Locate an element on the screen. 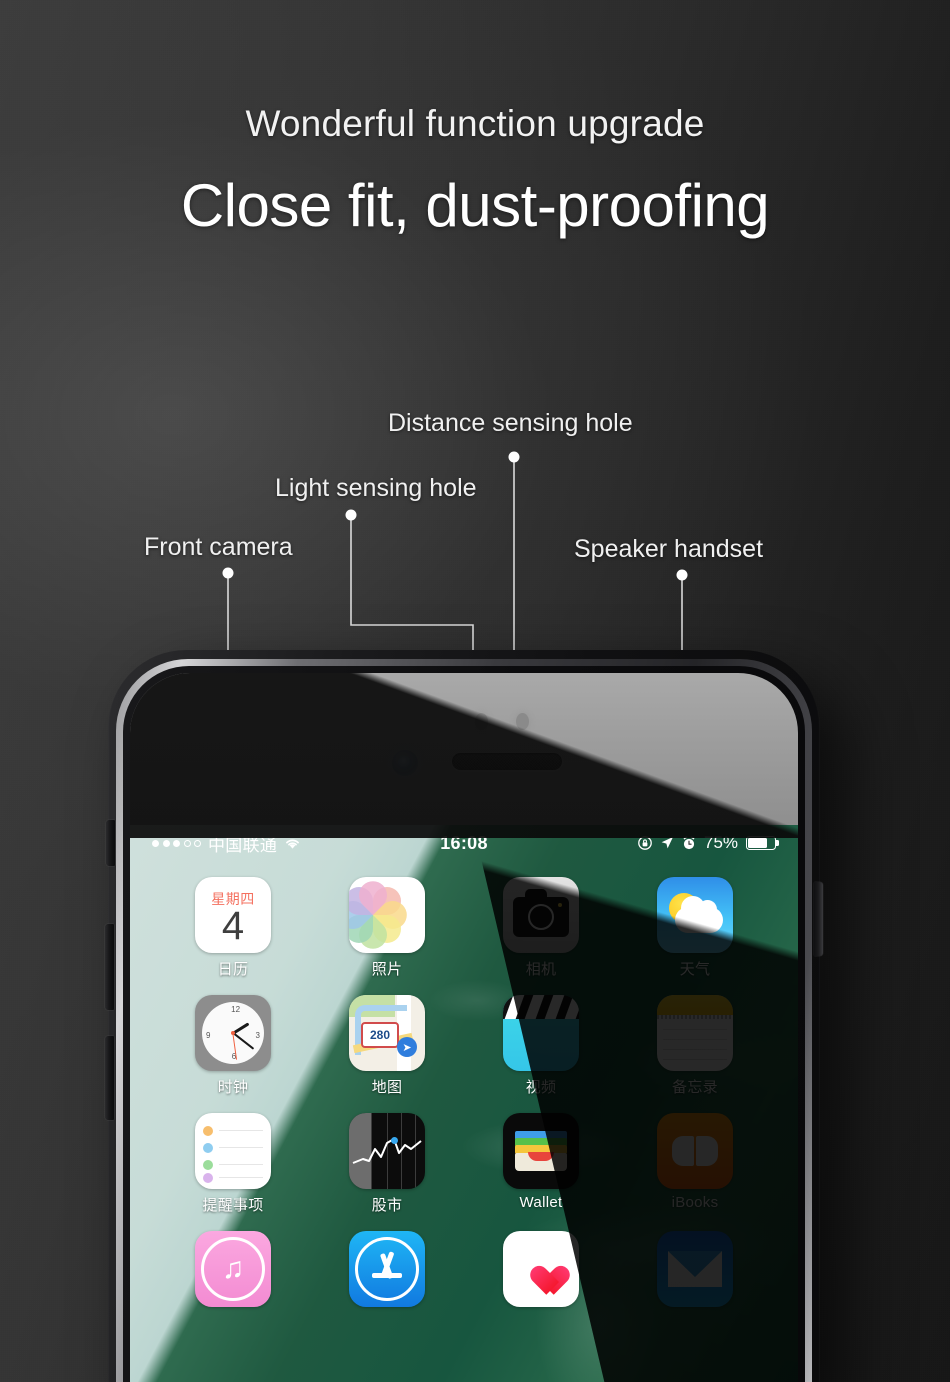 The width and height of the screenshot is (950, 1382). distance-sensor-hole is located at coordinates (522, 721).